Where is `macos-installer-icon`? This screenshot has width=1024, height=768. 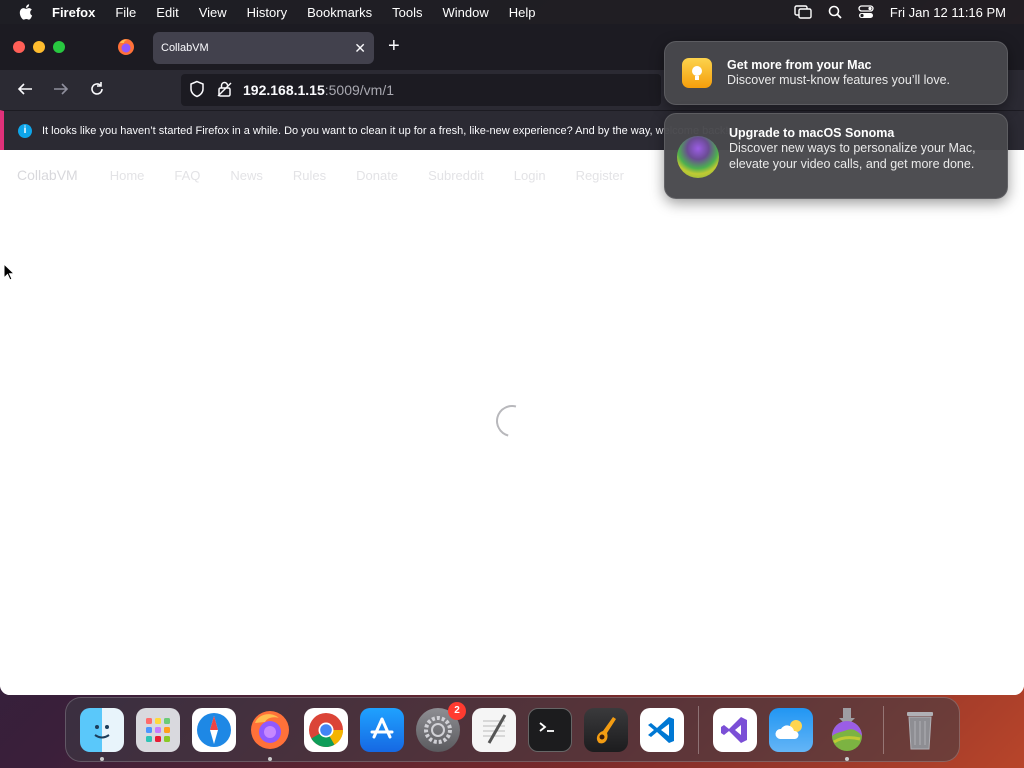 macos-installer-icon is located at coordinates (847, 734).